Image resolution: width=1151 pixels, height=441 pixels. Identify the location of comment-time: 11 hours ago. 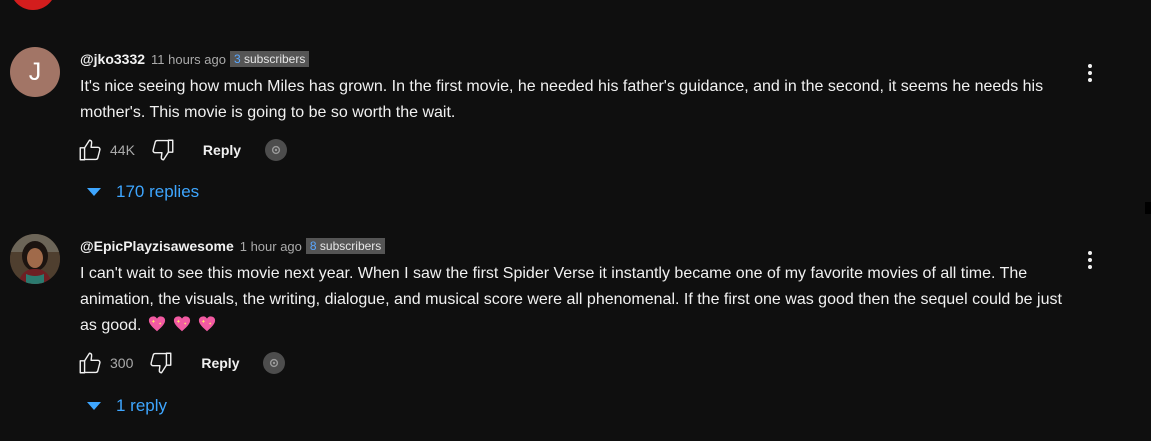
(188, 59).